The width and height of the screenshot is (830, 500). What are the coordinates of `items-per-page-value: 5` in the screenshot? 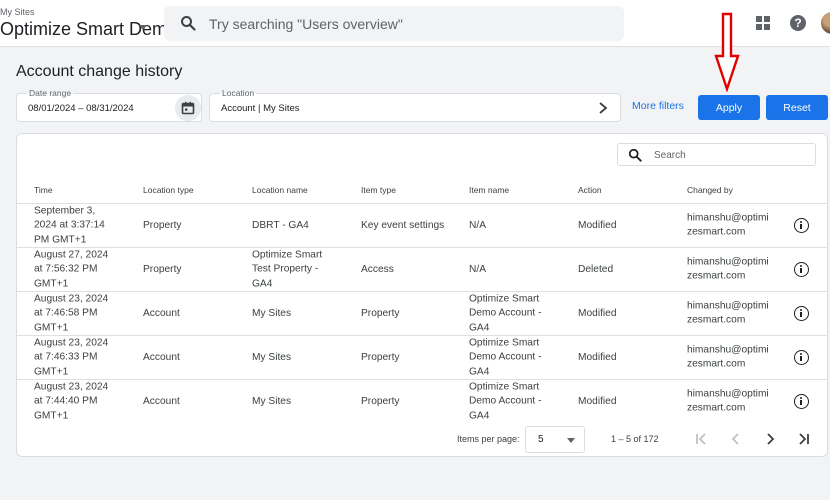 It's located at (541, 439).